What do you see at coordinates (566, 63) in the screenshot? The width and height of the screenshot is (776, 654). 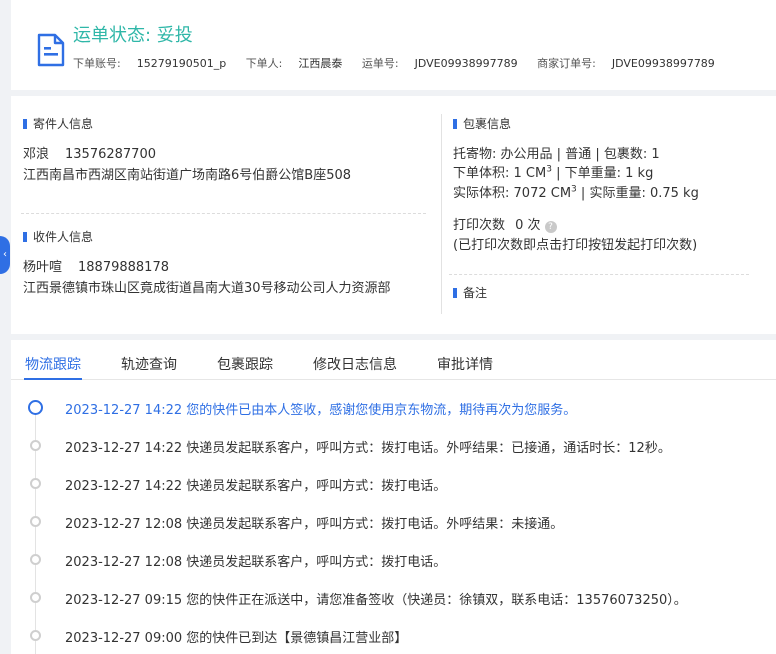 I see `merchant-order-label: 商家订单号:` at bounding box center [566, 63].